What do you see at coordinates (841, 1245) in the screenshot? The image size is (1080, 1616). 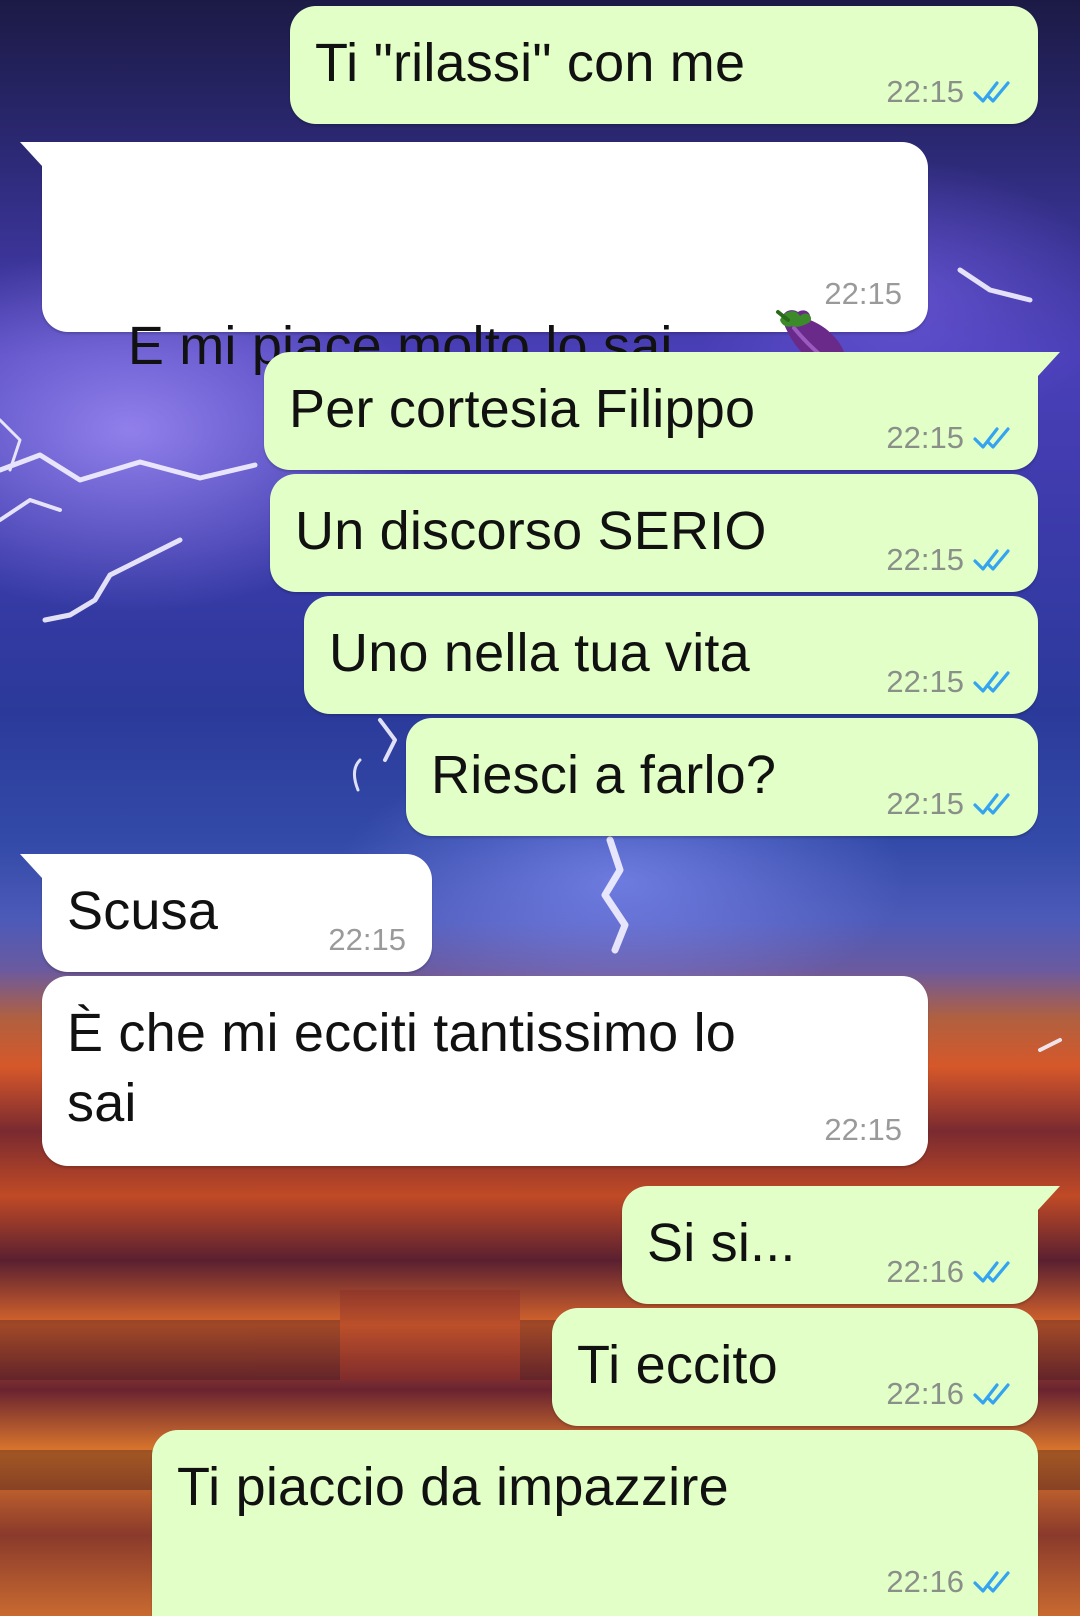 I see `outgoing-message: Si si... 22:16` at bounding box center [841, 1245].